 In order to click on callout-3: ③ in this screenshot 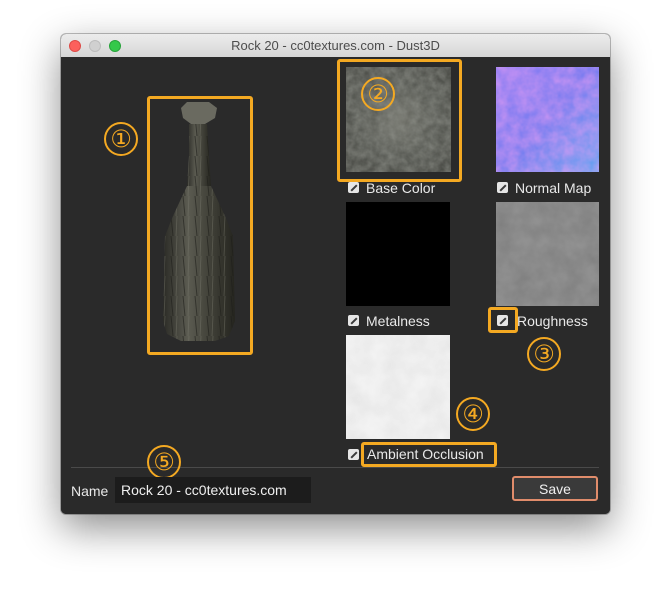, I will do `click(544, 354)`.